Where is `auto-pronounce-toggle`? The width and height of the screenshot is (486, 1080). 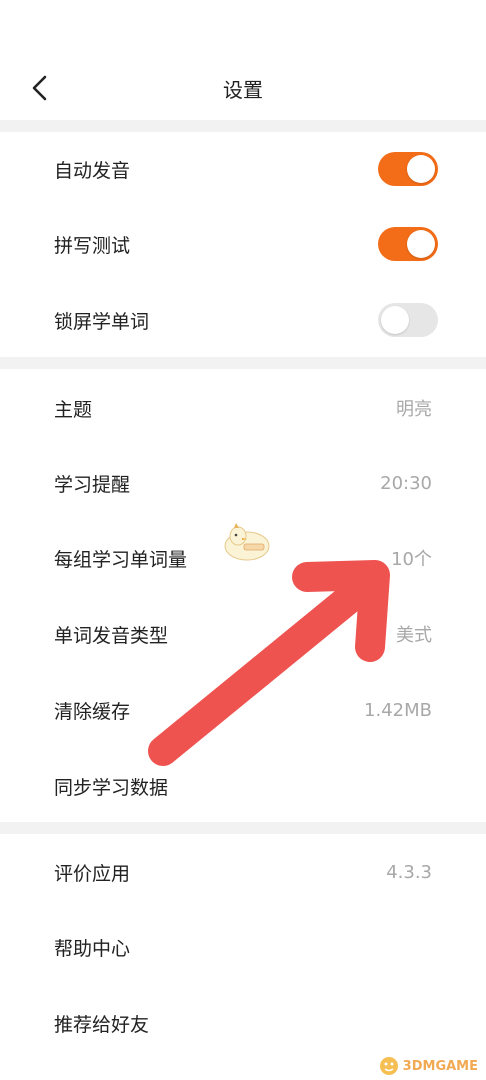 auto-pronounce-toggle is located at coordinates (408, 169).